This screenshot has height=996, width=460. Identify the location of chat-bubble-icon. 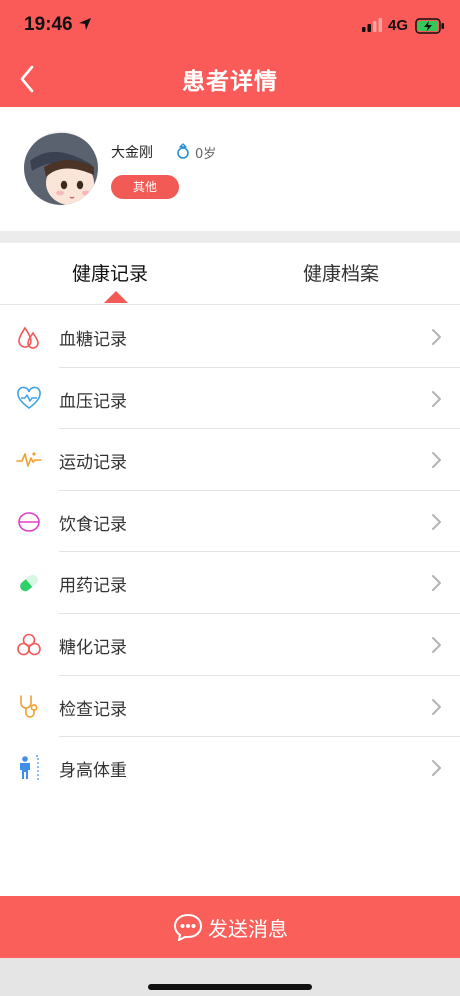
(188, 927).